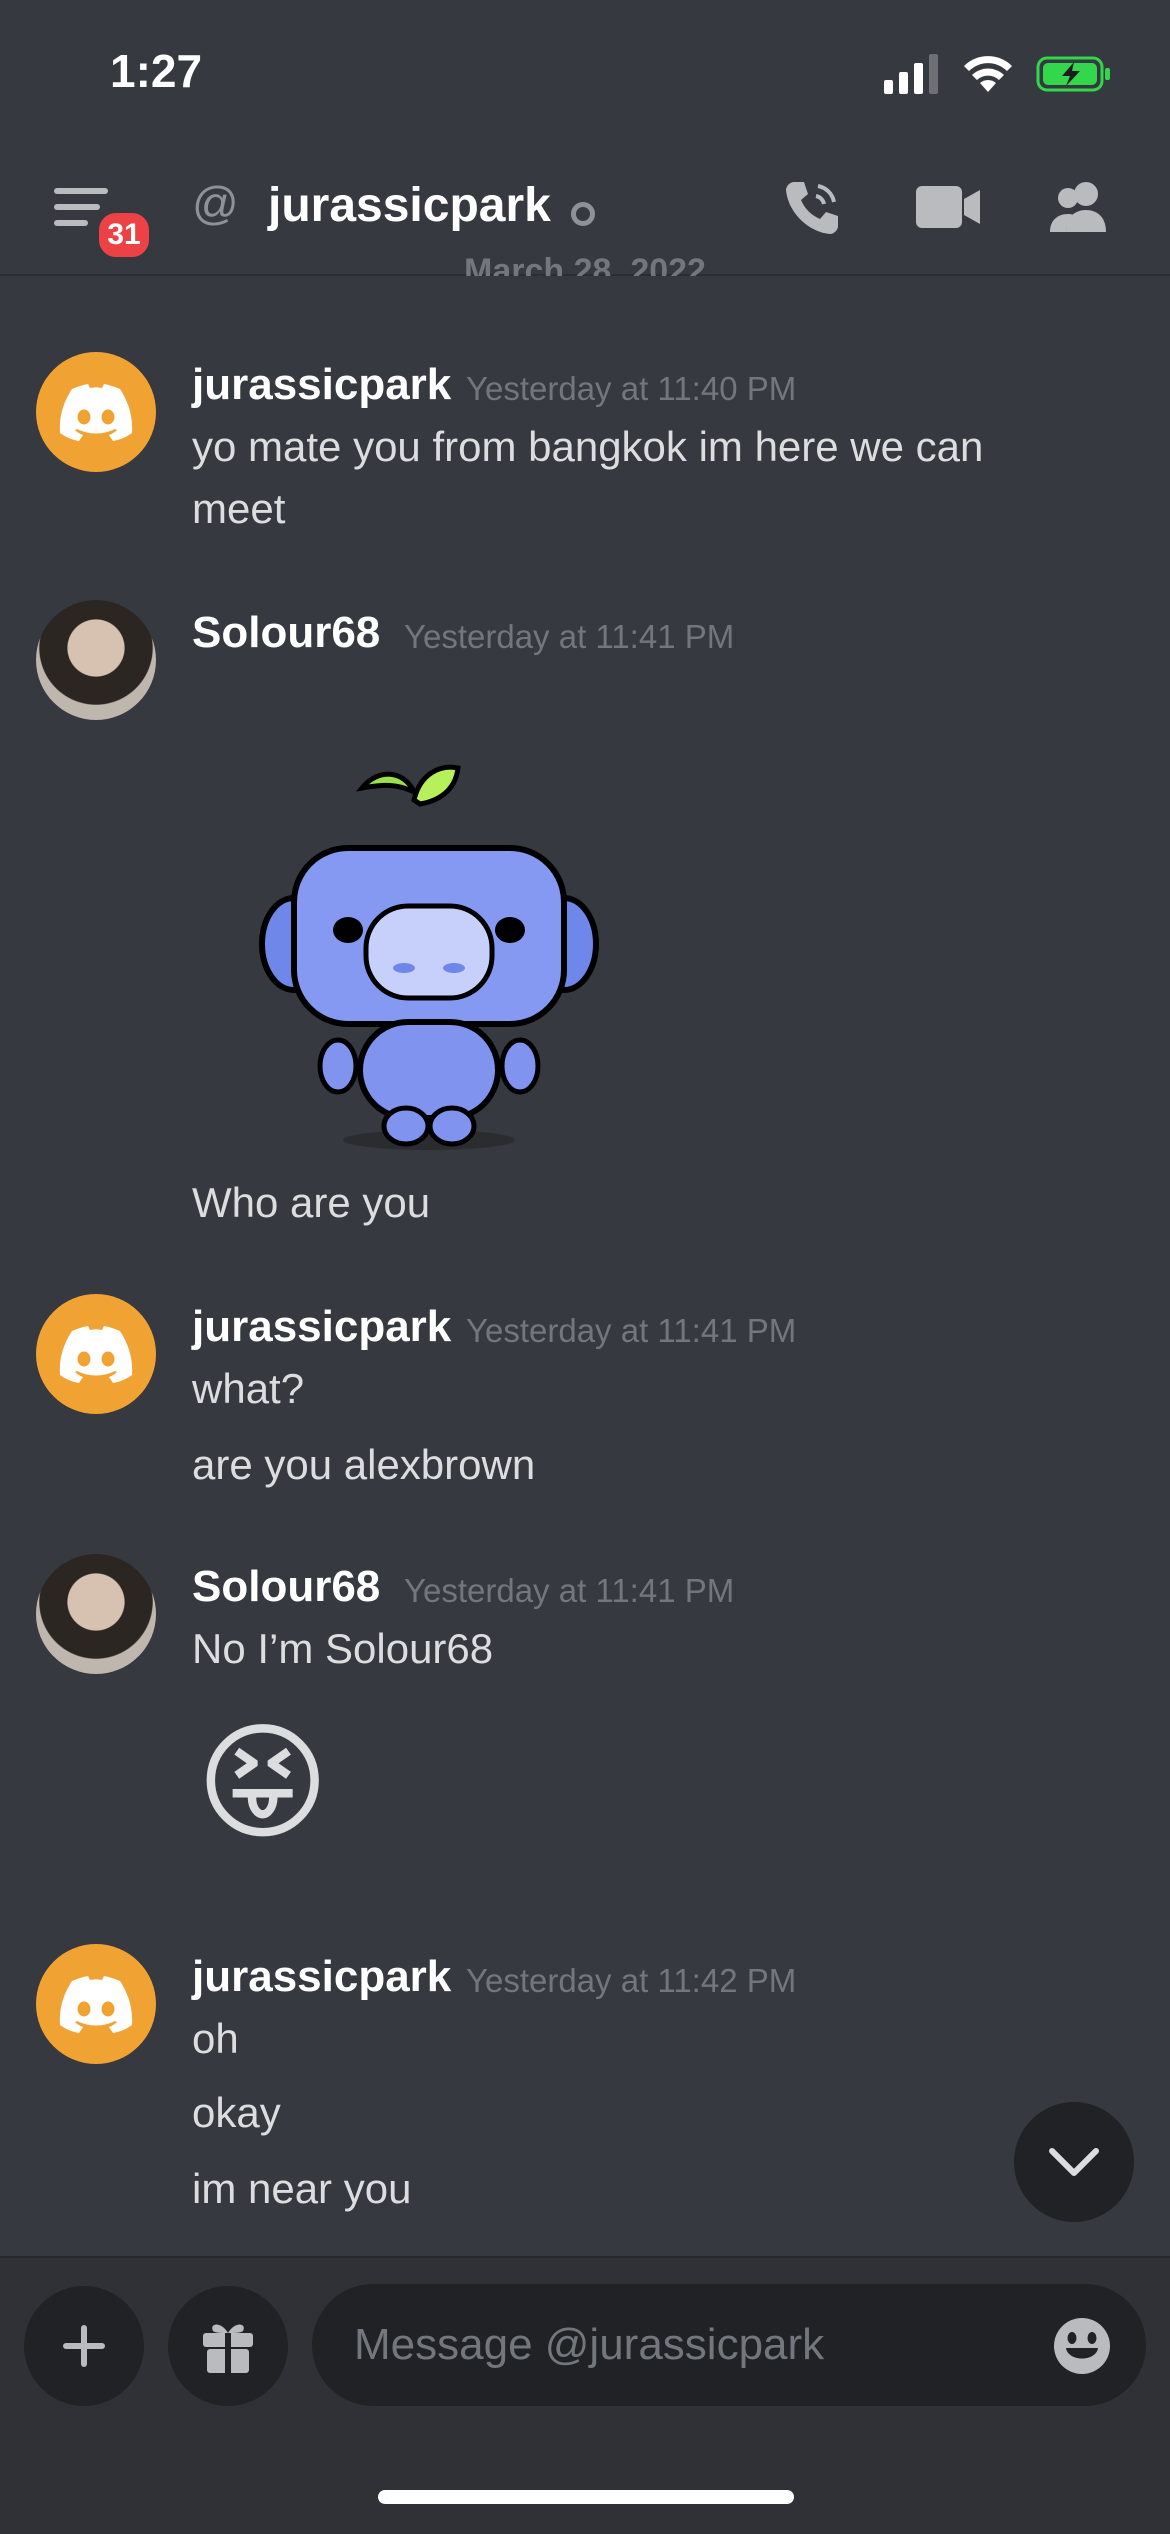 This screenshot has height=2534, width=1170. I want to click on phone-call-icon, so click(812, 208).